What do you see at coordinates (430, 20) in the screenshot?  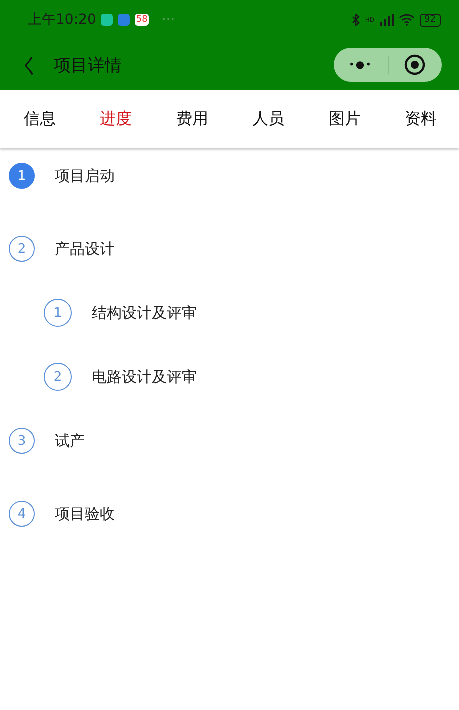 I see `battery-level: 92` at bounding box center [430, 20].